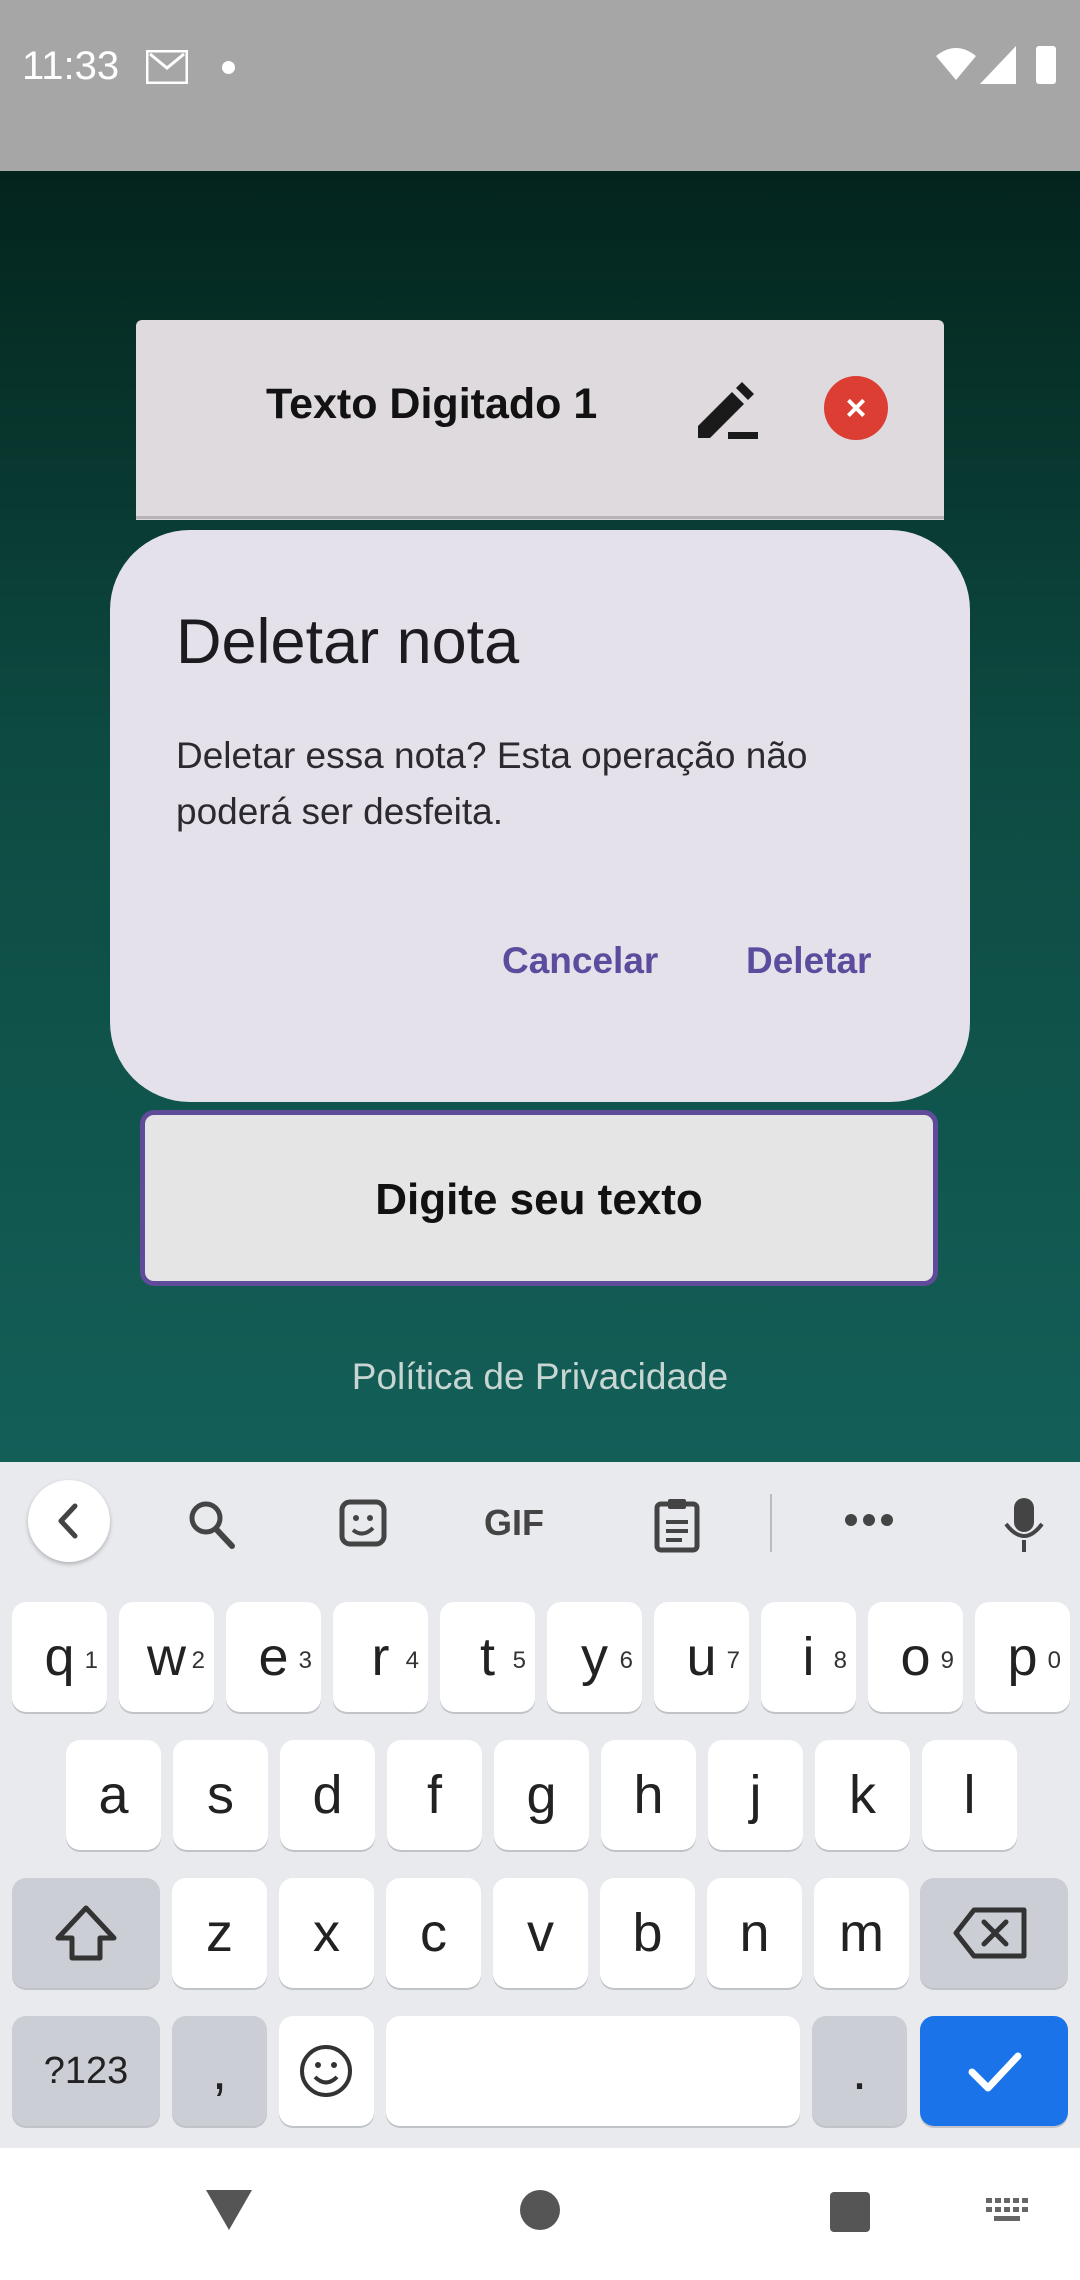  Describe the element at coordinates (540, 1377) in the screenshot. I see `privacy-policy-link: Política de Privacidade` at that location.